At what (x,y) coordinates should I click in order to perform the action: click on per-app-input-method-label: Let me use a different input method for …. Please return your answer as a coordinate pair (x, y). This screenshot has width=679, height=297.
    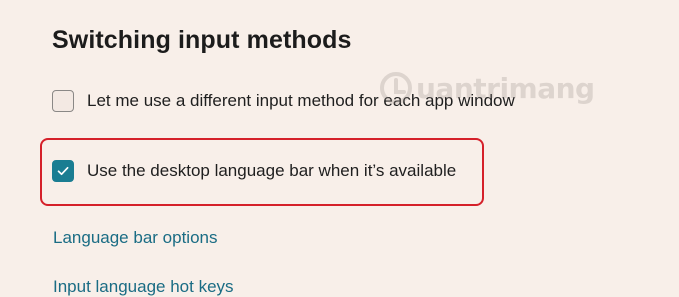
    Looking at the image, I should click on (301, 100).